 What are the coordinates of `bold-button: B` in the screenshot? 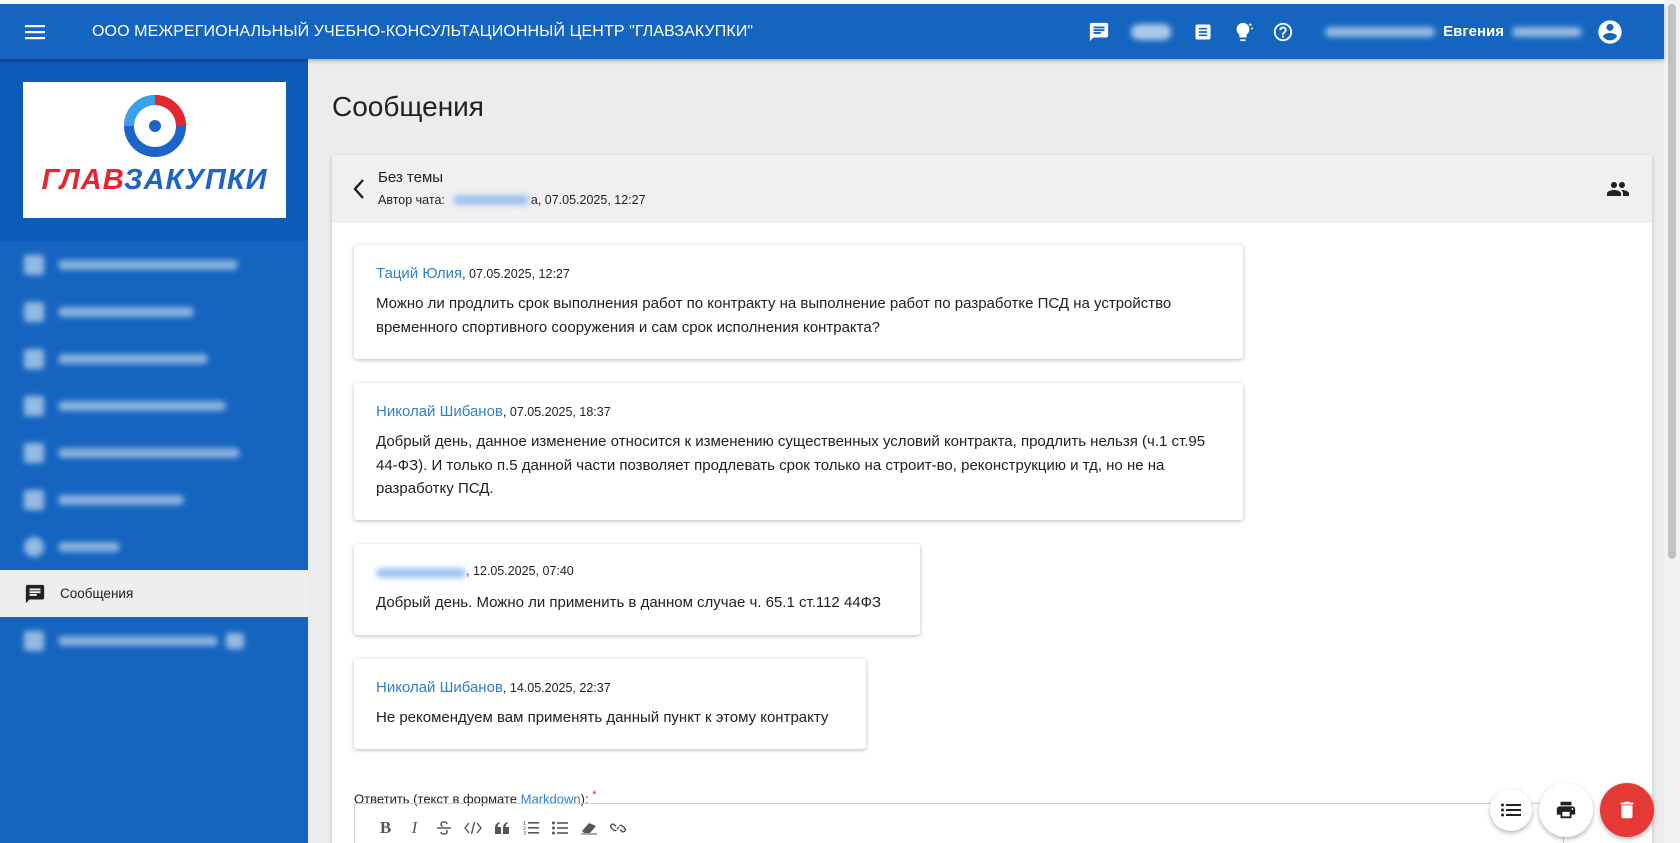 It's located at (385, 828).